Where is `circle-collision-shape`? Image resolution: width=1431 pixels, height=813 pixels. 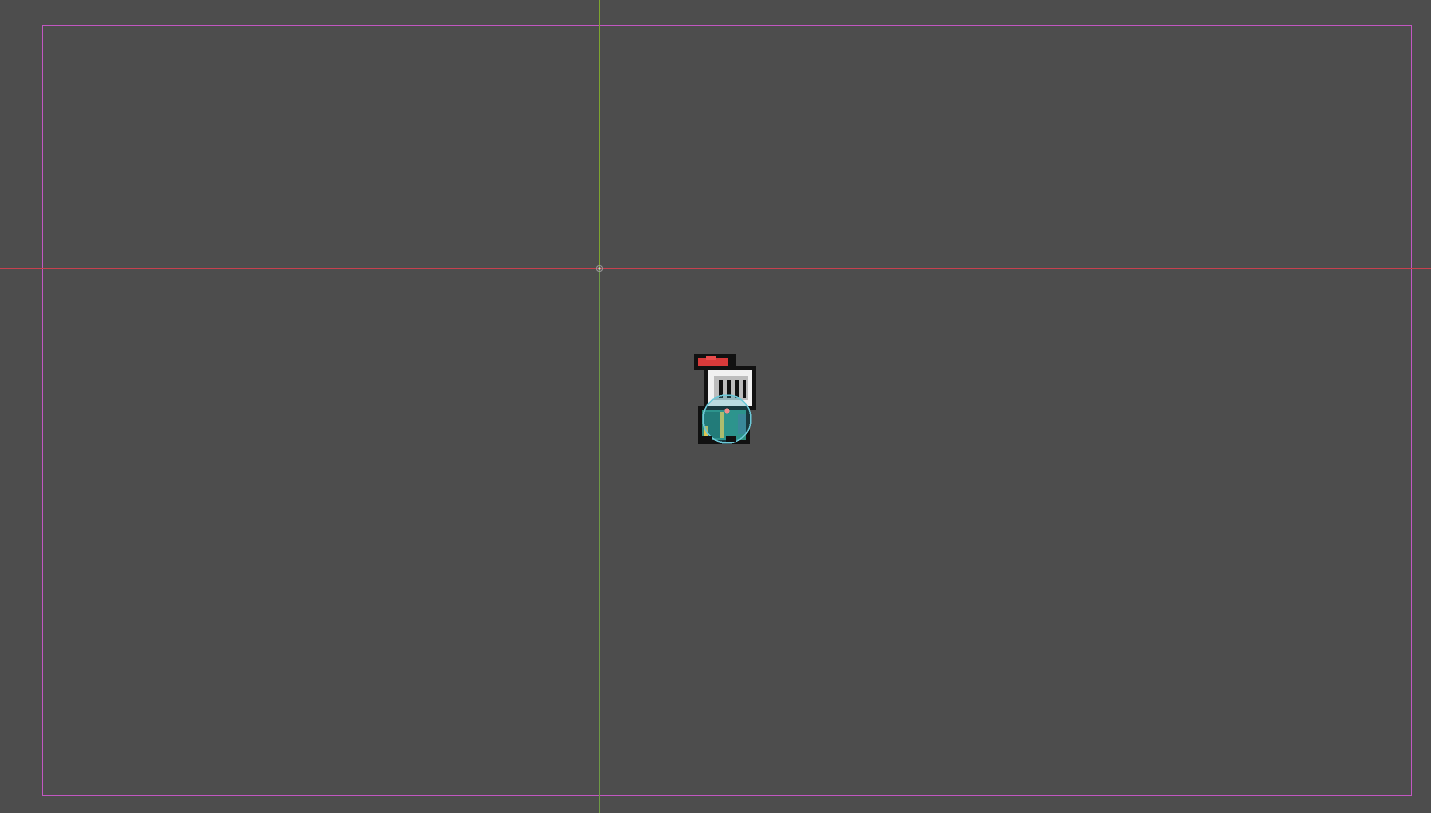
circle-collision-shape is located at coordinates (727, 419).